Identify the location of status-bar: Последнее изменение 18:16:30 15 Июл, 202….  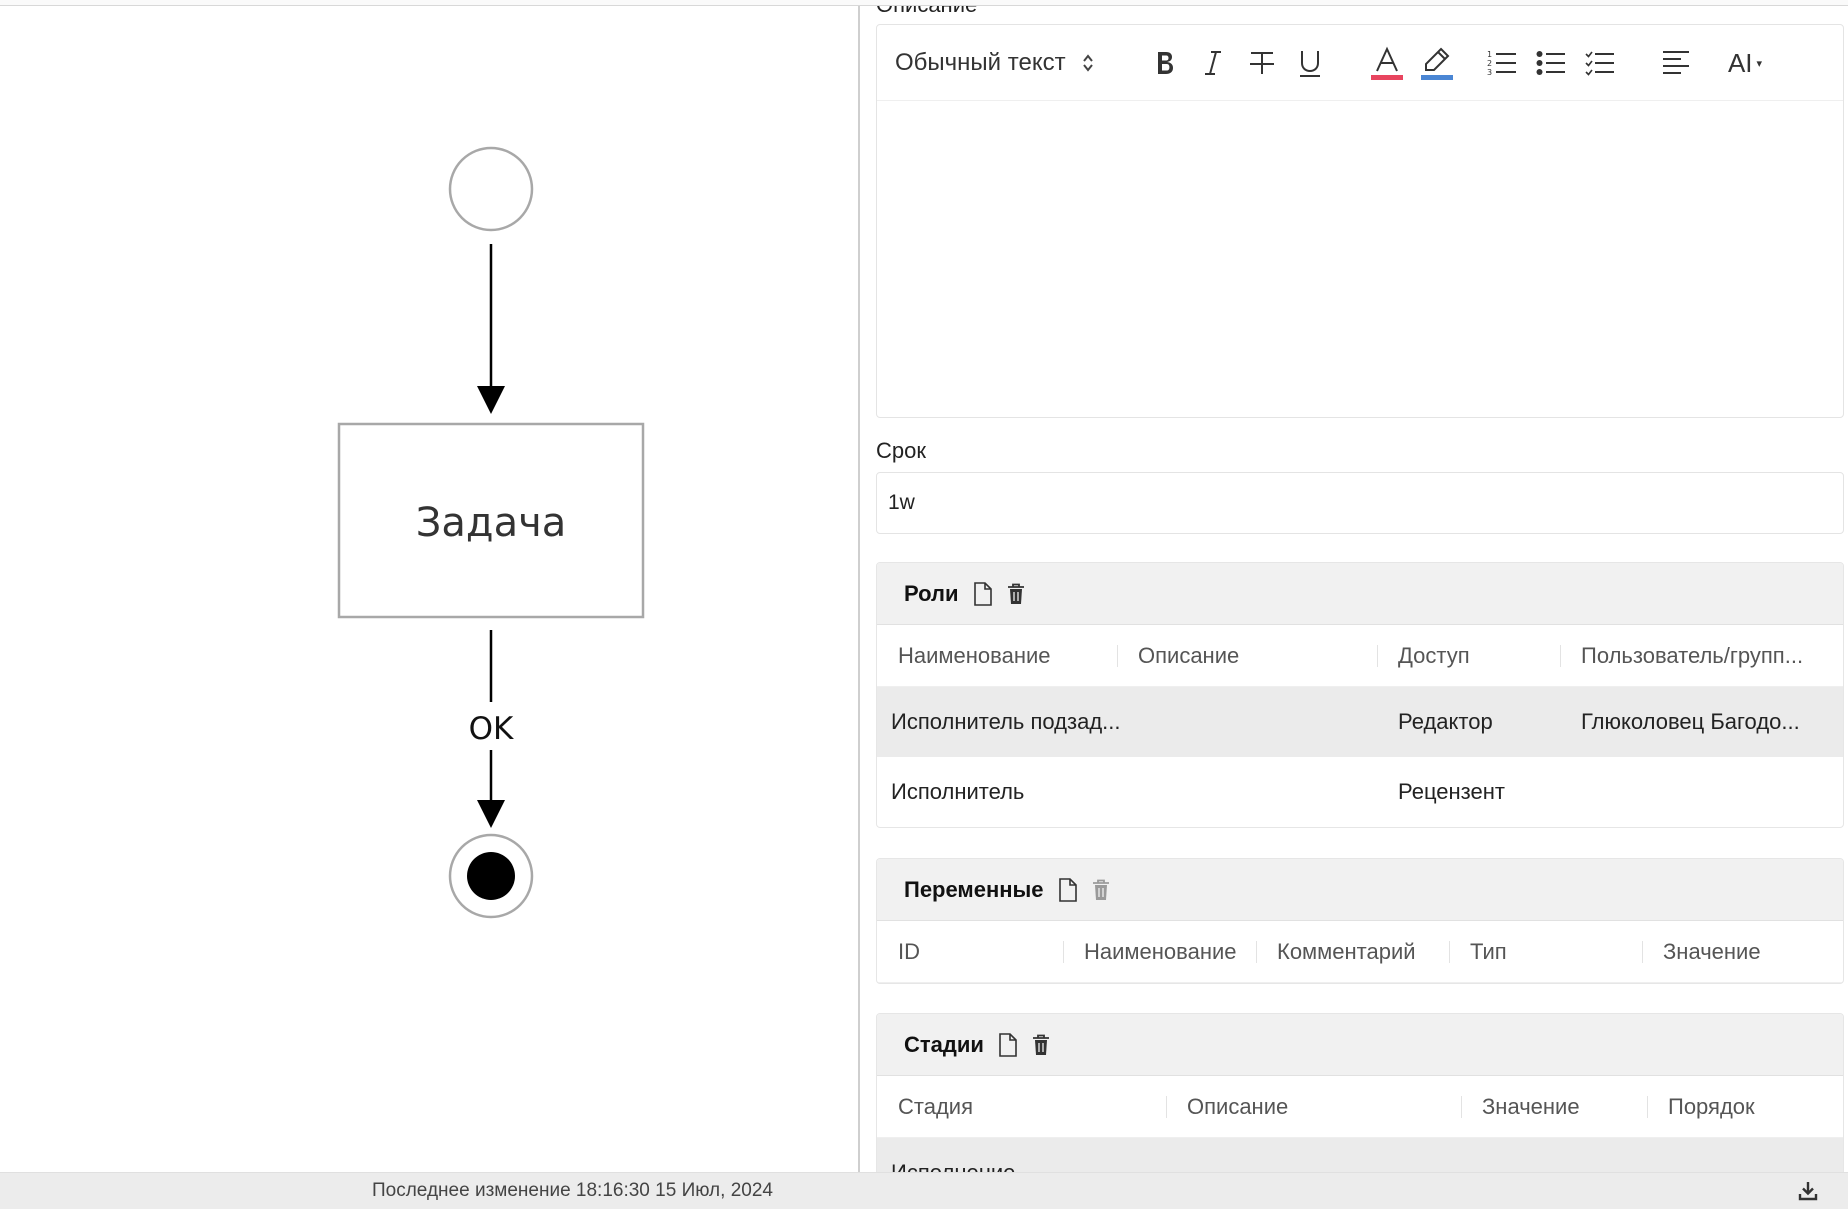
(924, 1190).